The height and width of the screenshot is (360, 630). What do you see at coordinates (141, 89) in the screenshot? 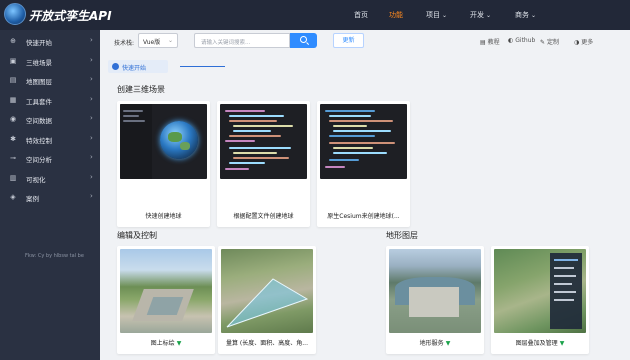
I see `section-title-scene: 创建三维场景` at bounding box center [141, 89].